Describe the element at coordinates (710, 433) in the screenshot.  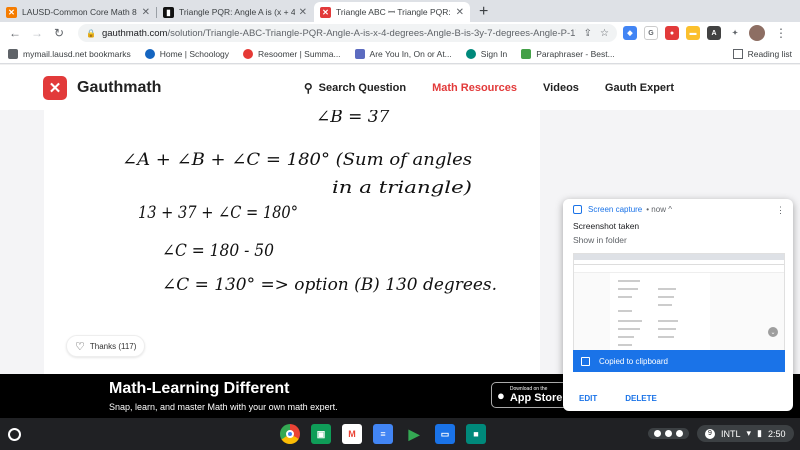
I see `notification-badge-icon: 9` at that location.